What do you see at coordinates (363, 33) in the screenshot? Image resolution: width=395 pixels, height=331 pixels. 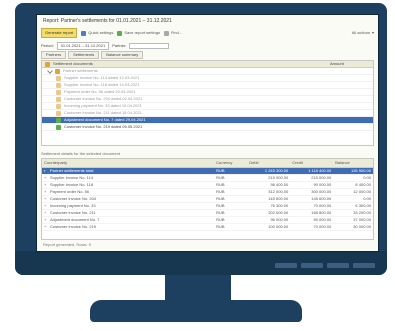 I see `all-actions-button: All actions ▾` at bounding box center [363, 33].